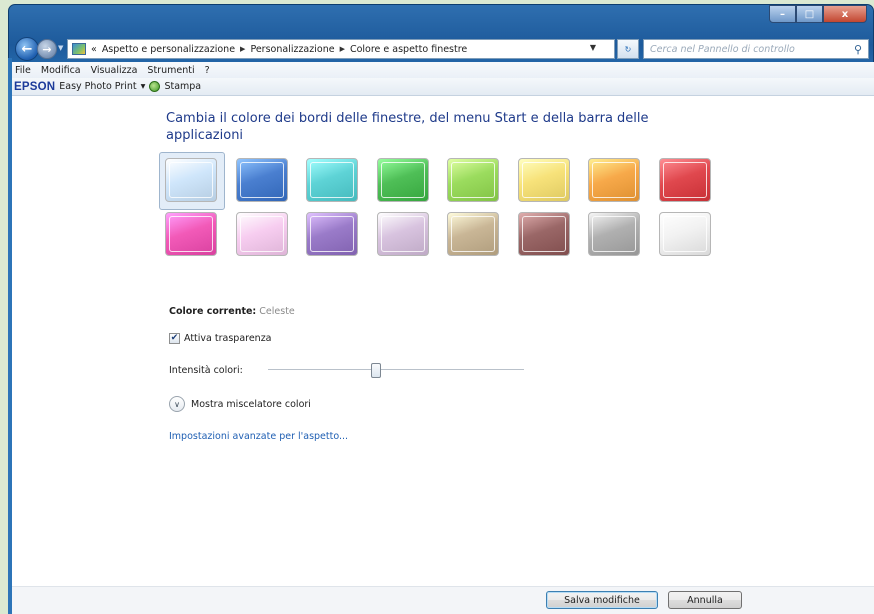 Image resolution: width=874 pixels, height=614 pixels. I want to click on color-swatch-grid, so click(442, 208).